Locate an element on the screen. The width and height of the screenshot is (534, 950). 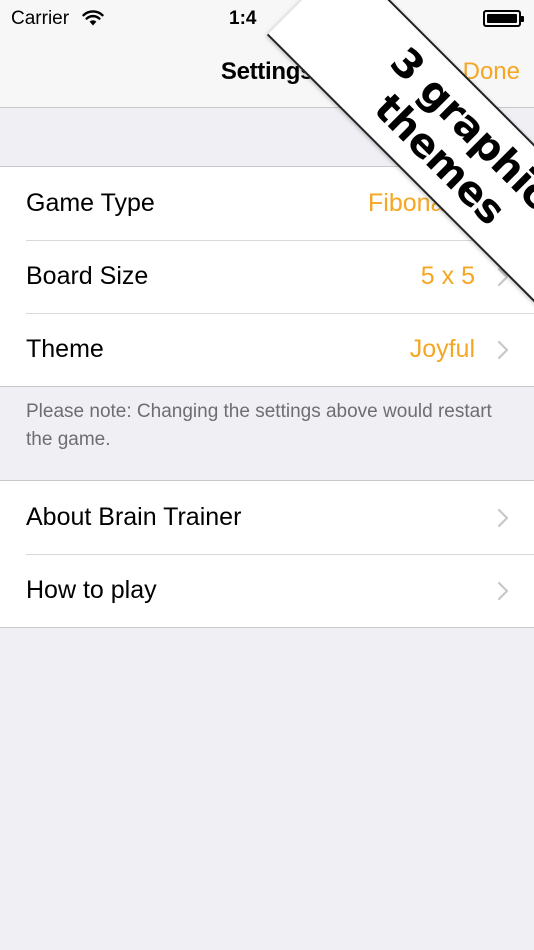
status-time: 1:4 is located at coordinates (243, 18).